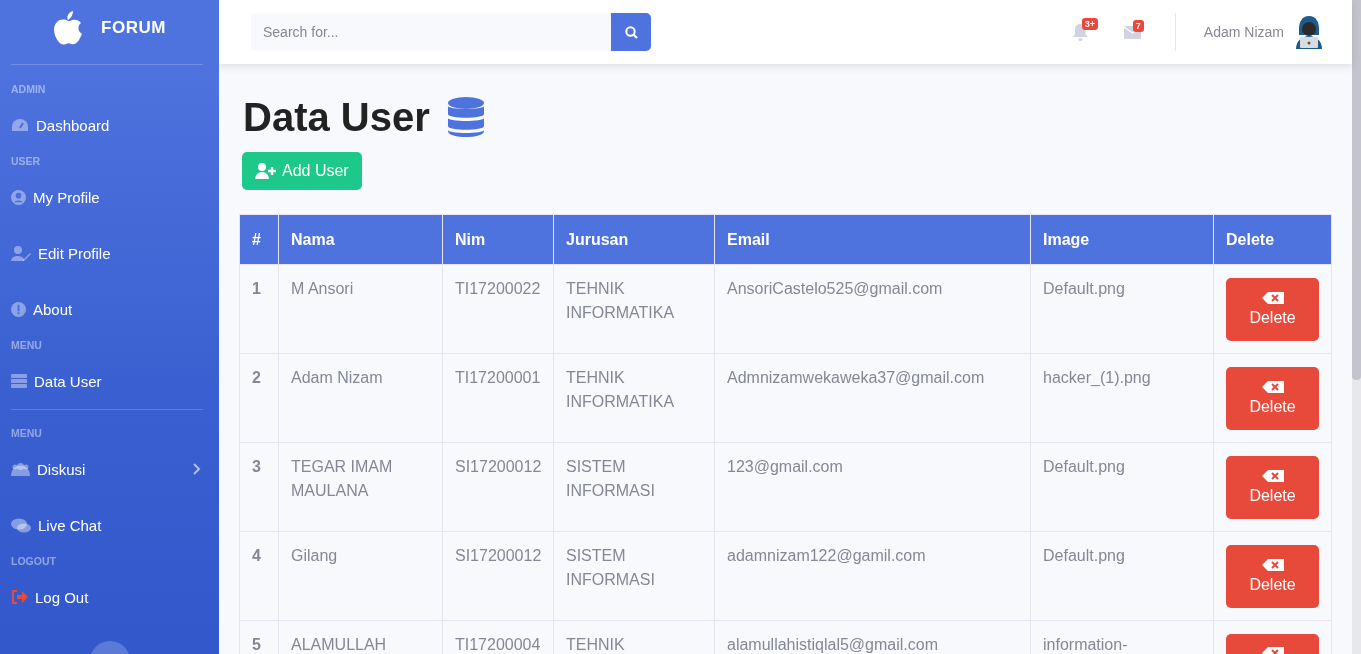 The width and height of the screenshot is (1361, 654). I want to click on table-cell: AnsoriCastelo525@gmail.com, so click(872, 309).